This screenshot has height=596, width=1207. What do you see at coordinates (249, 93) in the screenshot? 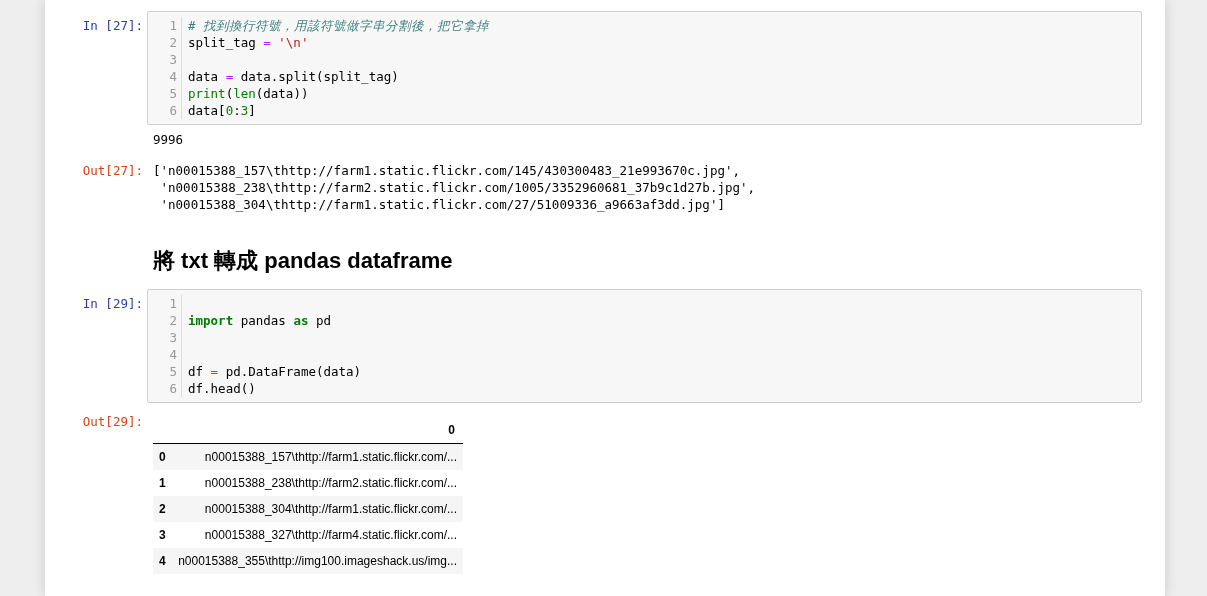
I see `code-line: print(len(data))` at bounding box center [249, 93].